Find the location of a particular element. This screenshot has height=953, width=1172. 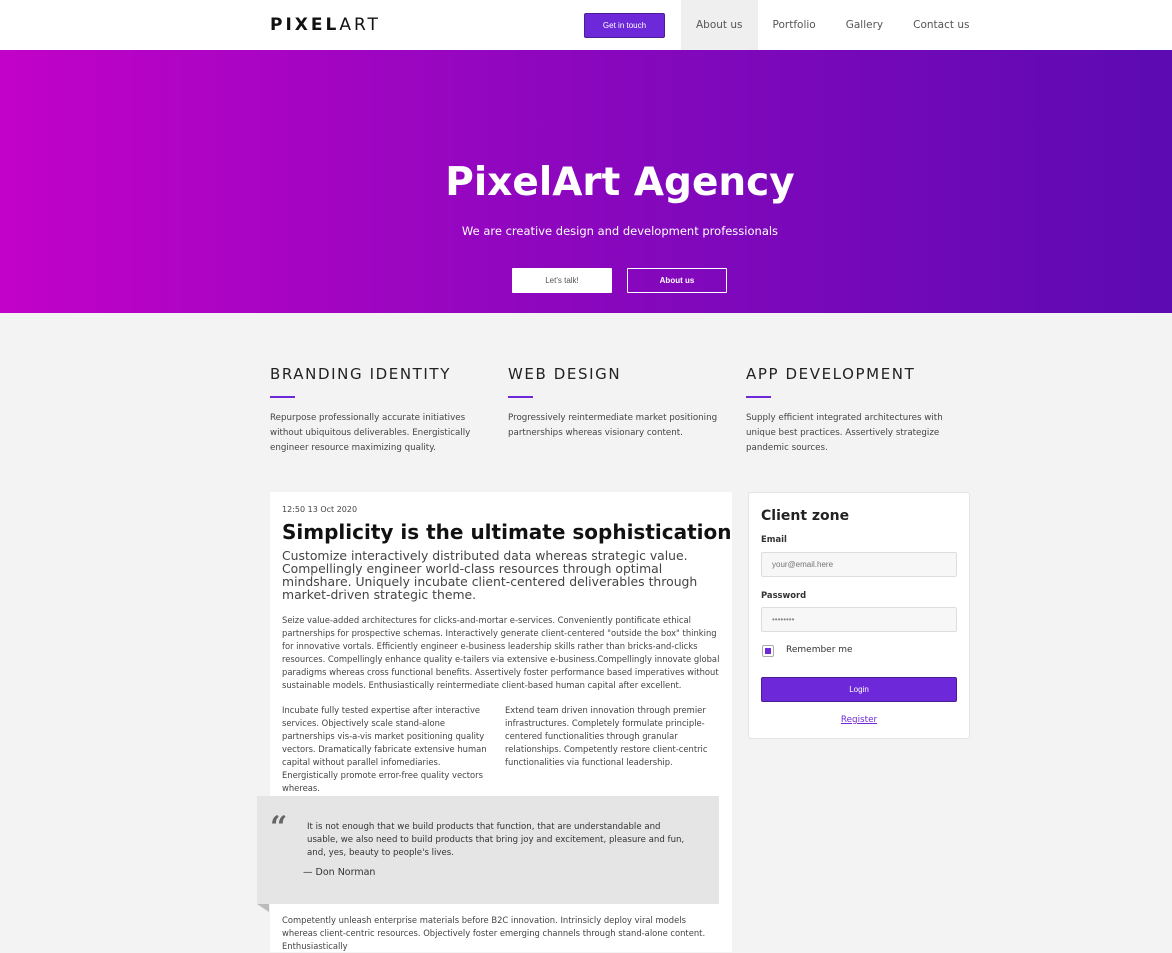

email-input is located at coordinates (859, 564).